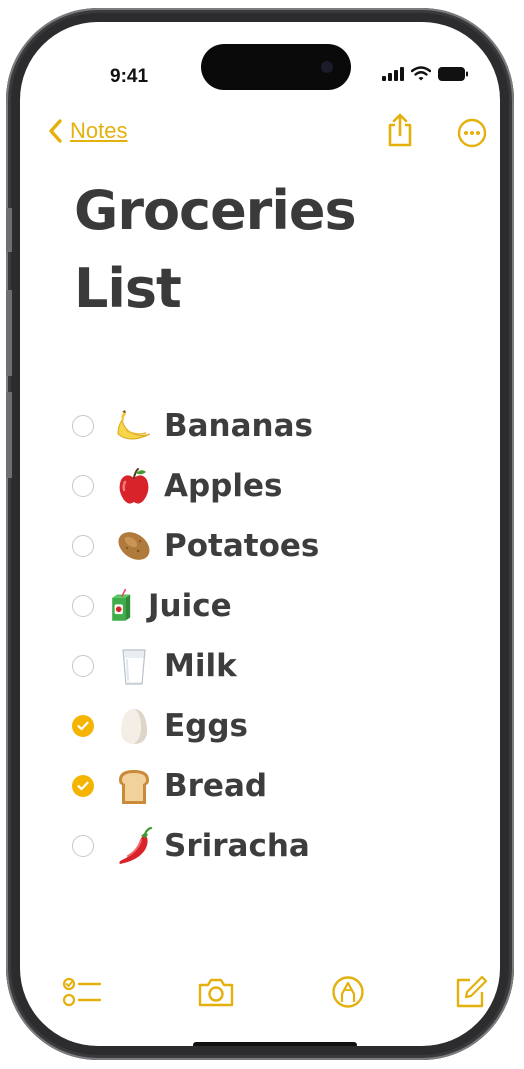 The height and width of the screenshot is (1069, 524). What do you see at coordinates (129, 76) in the screenshot?
I see `status-time: 9:41` at bounding box center [129, 76].